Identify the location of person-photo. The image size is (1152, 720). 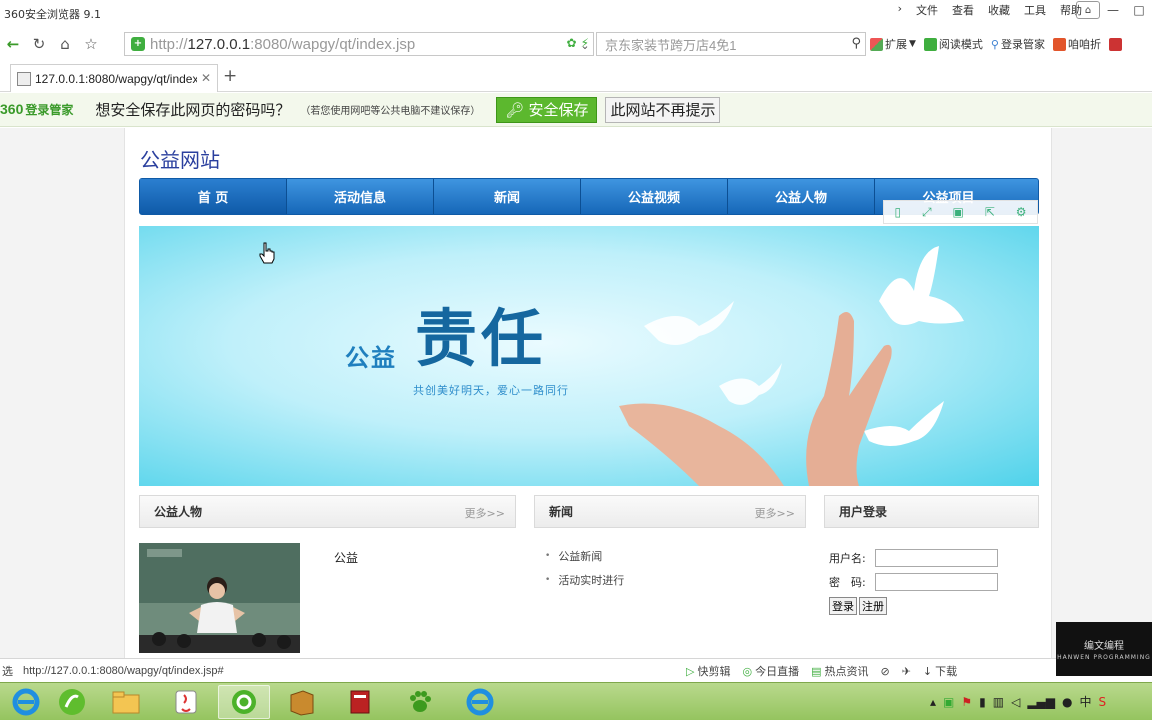
(219, 598).